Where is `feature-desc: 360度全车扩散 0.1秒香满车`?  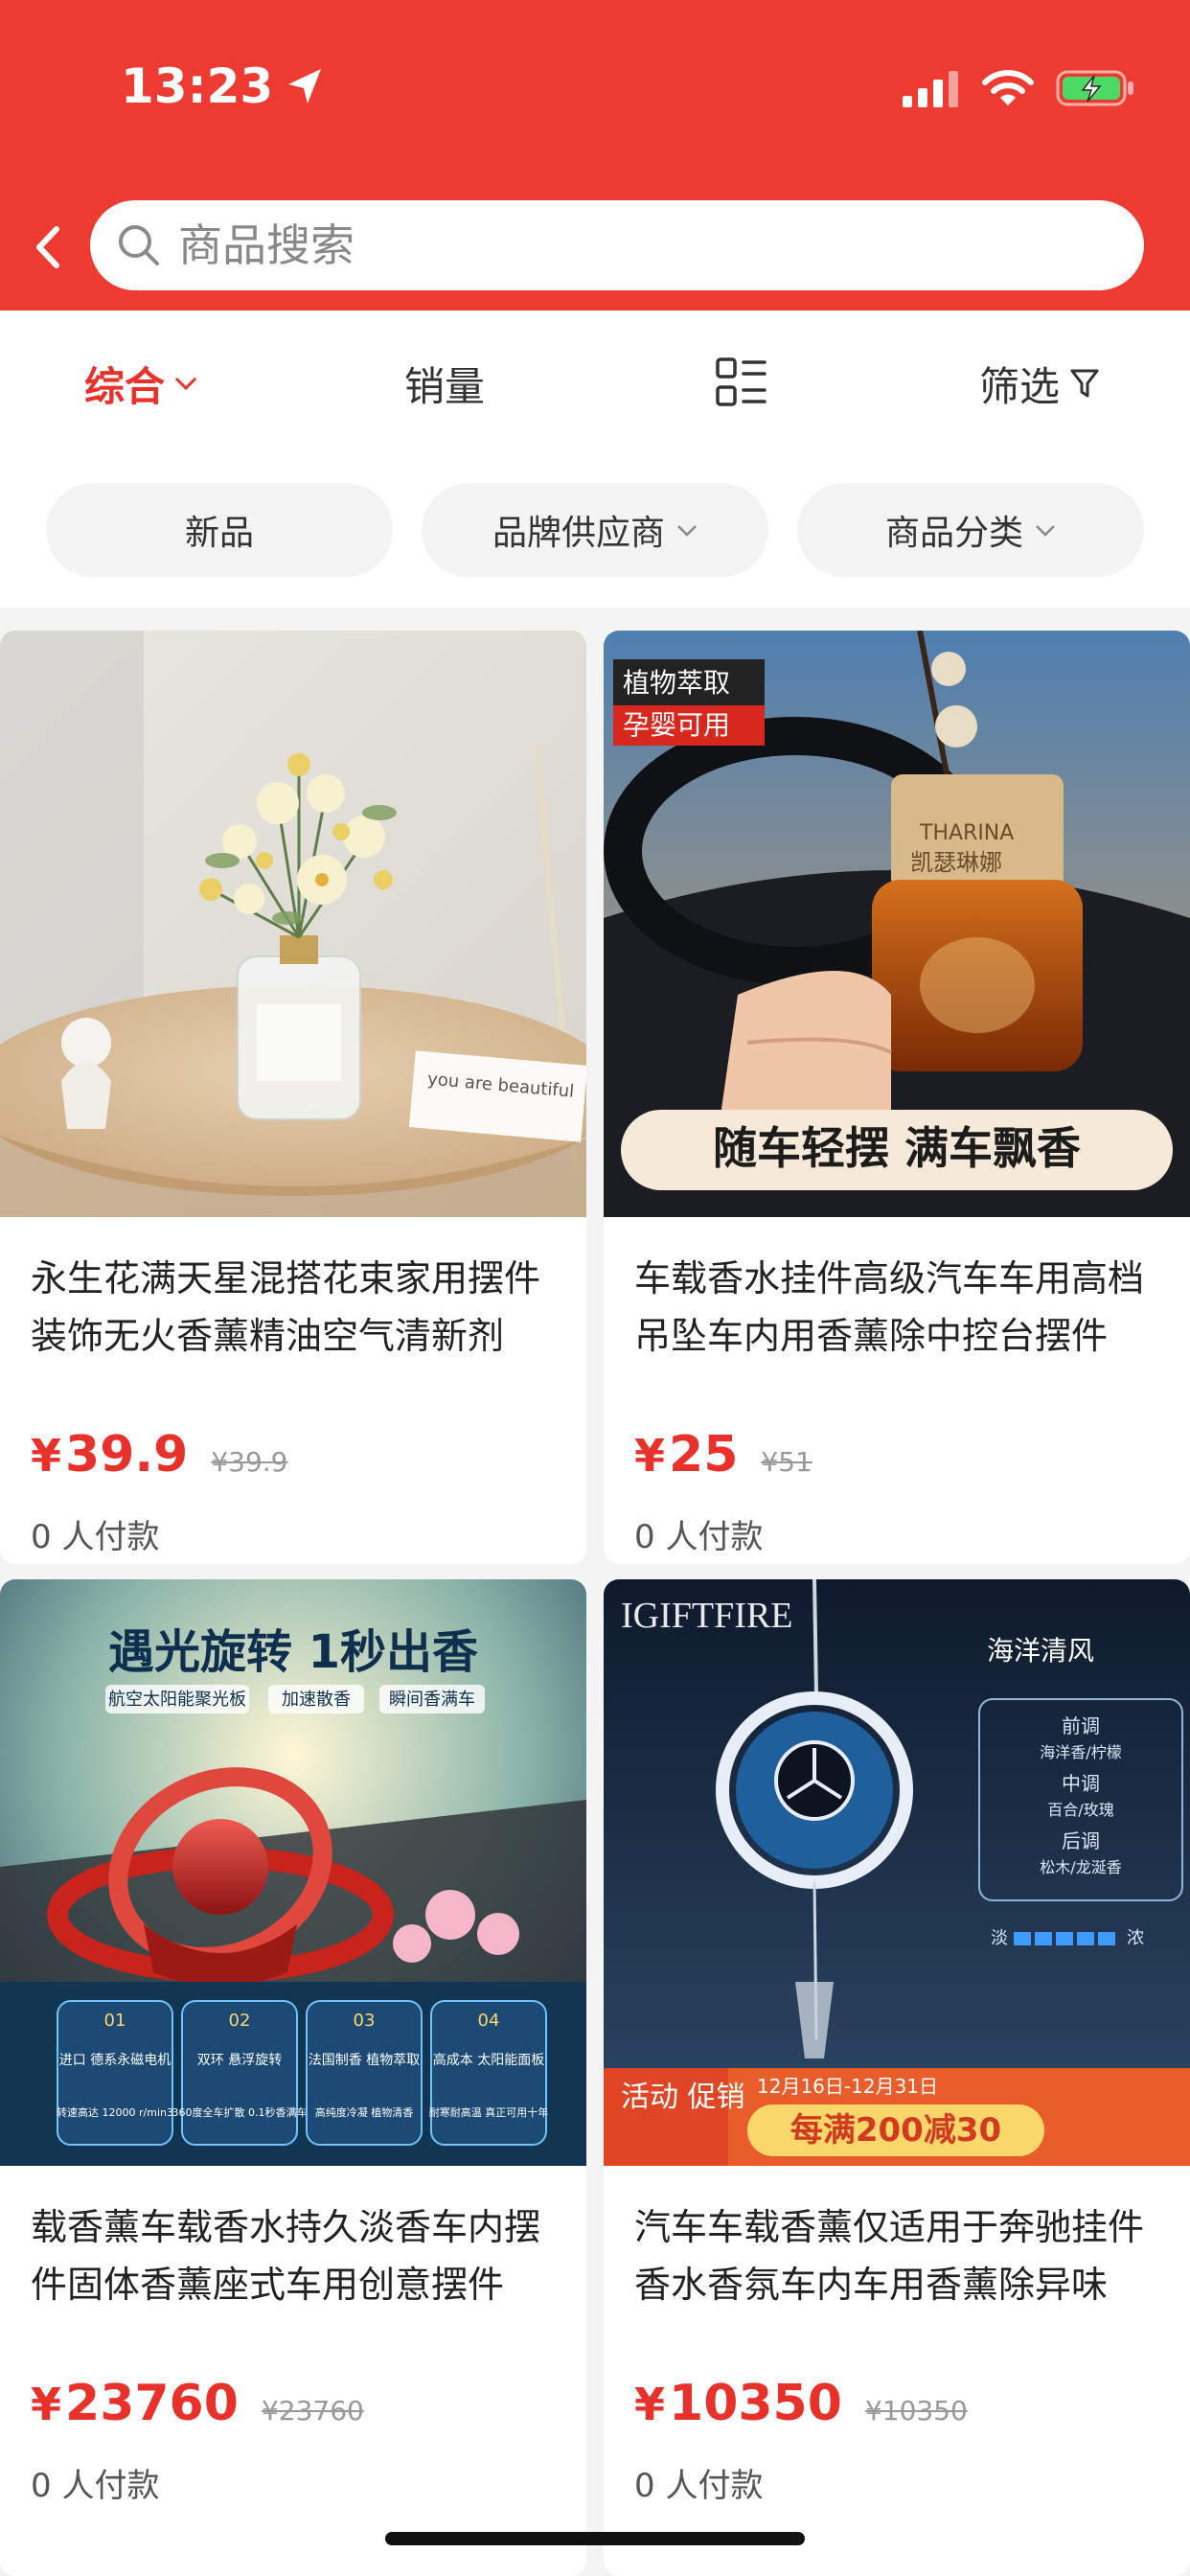 feature-desc: 360度全车扩散 0.1秒香满车 is located at coordinates (240, 2112).